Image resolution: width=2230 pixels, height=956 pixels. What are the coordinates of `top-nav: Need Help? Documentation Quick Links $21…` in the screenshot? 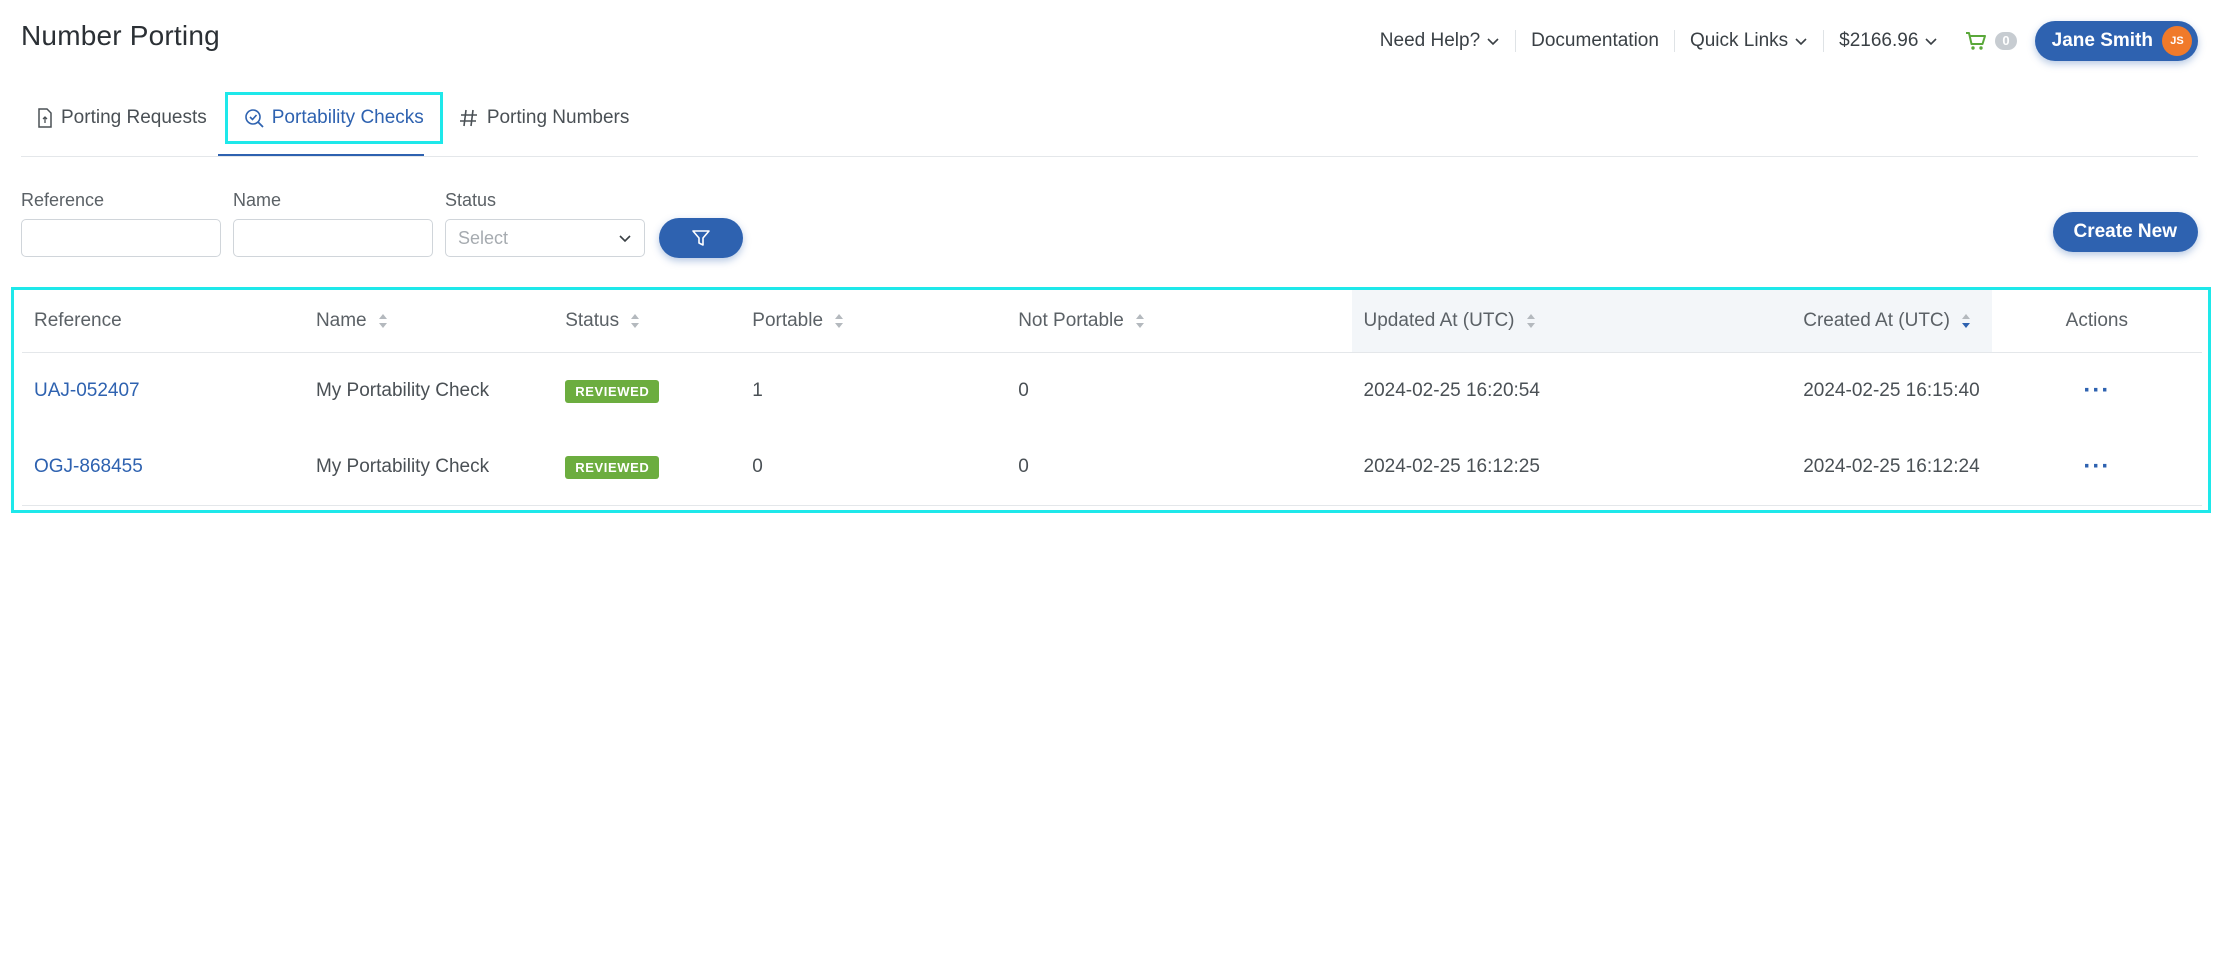 It's located at (1781, 41).